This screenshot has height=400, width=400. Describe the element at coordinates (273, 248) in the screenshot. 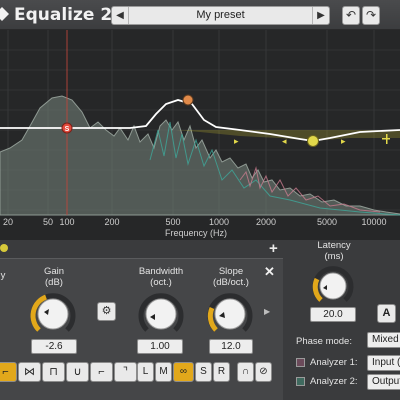

I see `plus-icon: +` at that location.